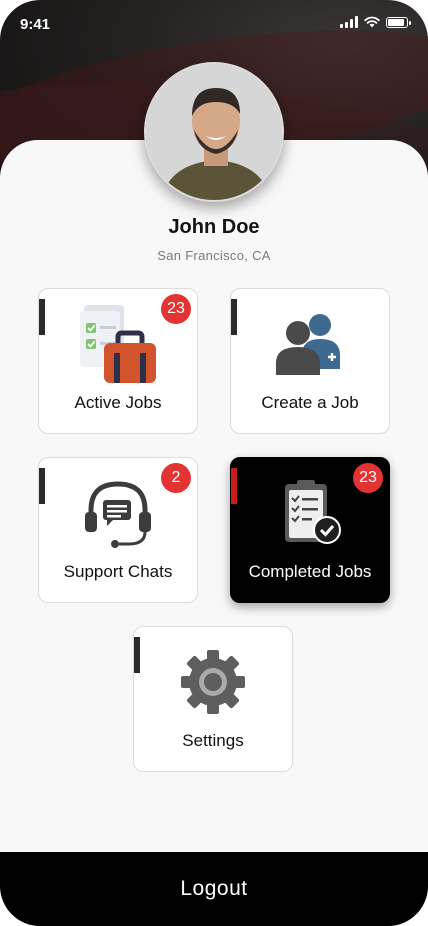 This screenshot has width=428, height=926. I want to click on create-job-label: Create a Job, so click(310, 402).